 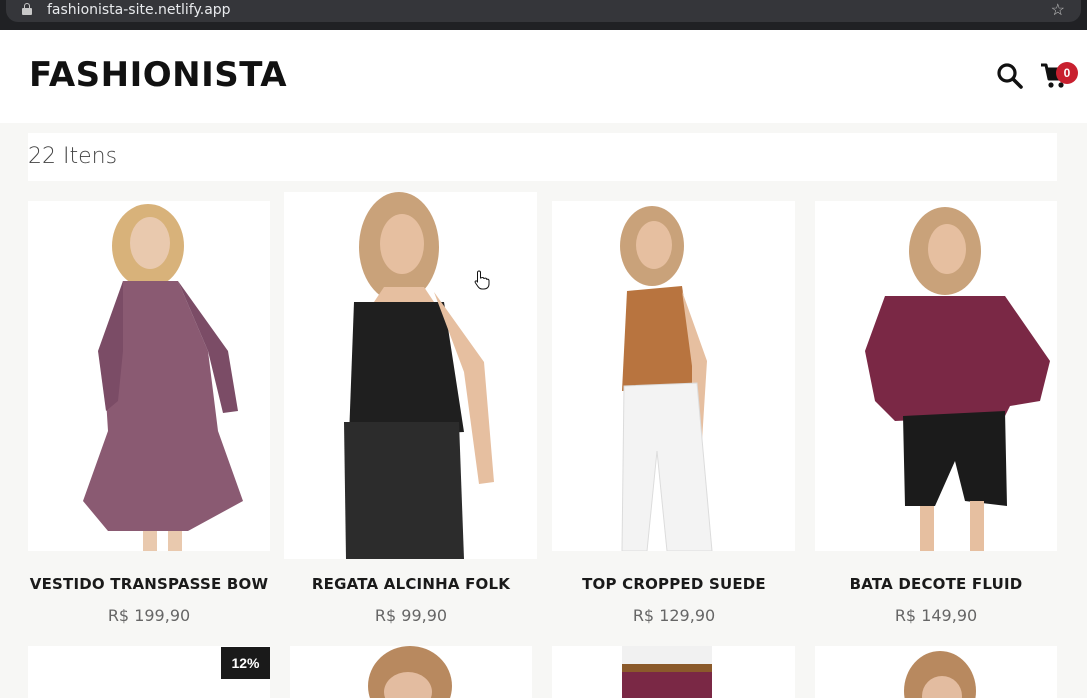 What do you see at coordinates (158, 75) in the screenshot?
I see `site-logo: FASHIONISTA` at bounding box center [158, 75].